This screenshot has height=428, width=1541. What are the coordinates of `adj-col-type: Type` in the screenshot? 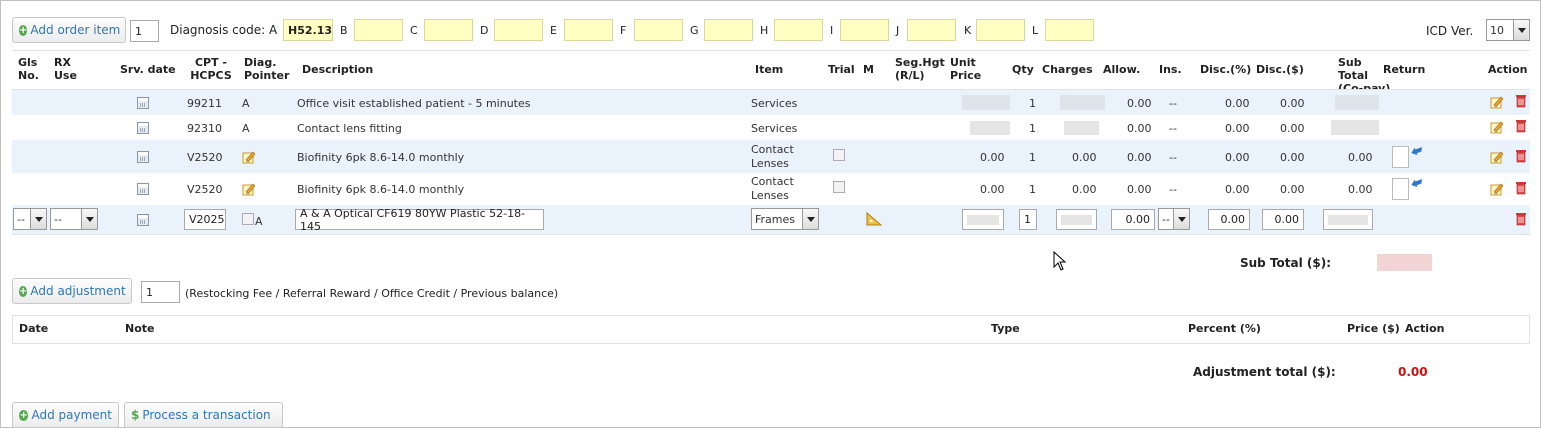 It's located at (1005, 328).